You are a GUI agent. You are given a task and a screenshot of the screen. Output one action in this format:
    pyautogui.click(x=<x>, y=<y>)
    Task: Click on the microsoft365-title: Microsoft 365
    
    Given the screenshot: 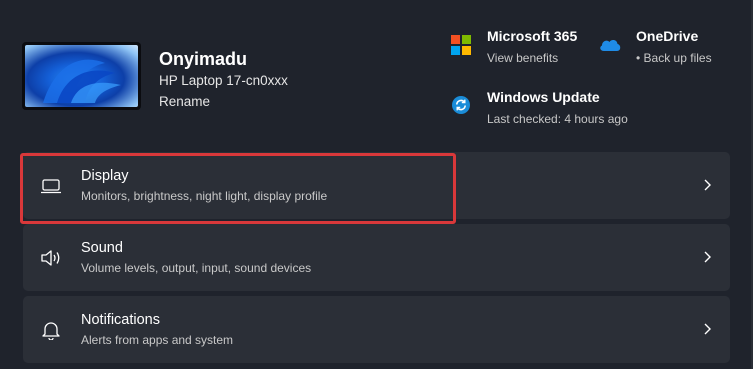 What is the action you would take?
    pyautogui.click(x=532, y=36)
    